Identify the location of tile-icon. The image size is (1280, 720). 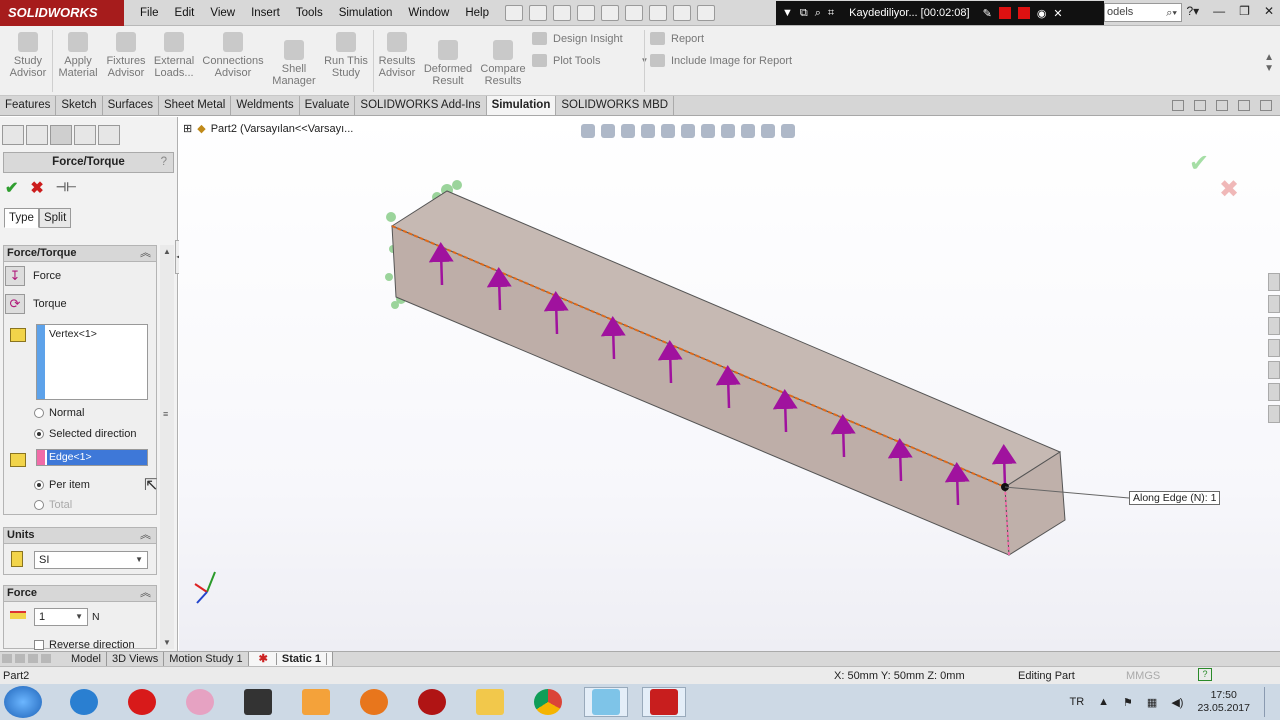
(1178, 105).